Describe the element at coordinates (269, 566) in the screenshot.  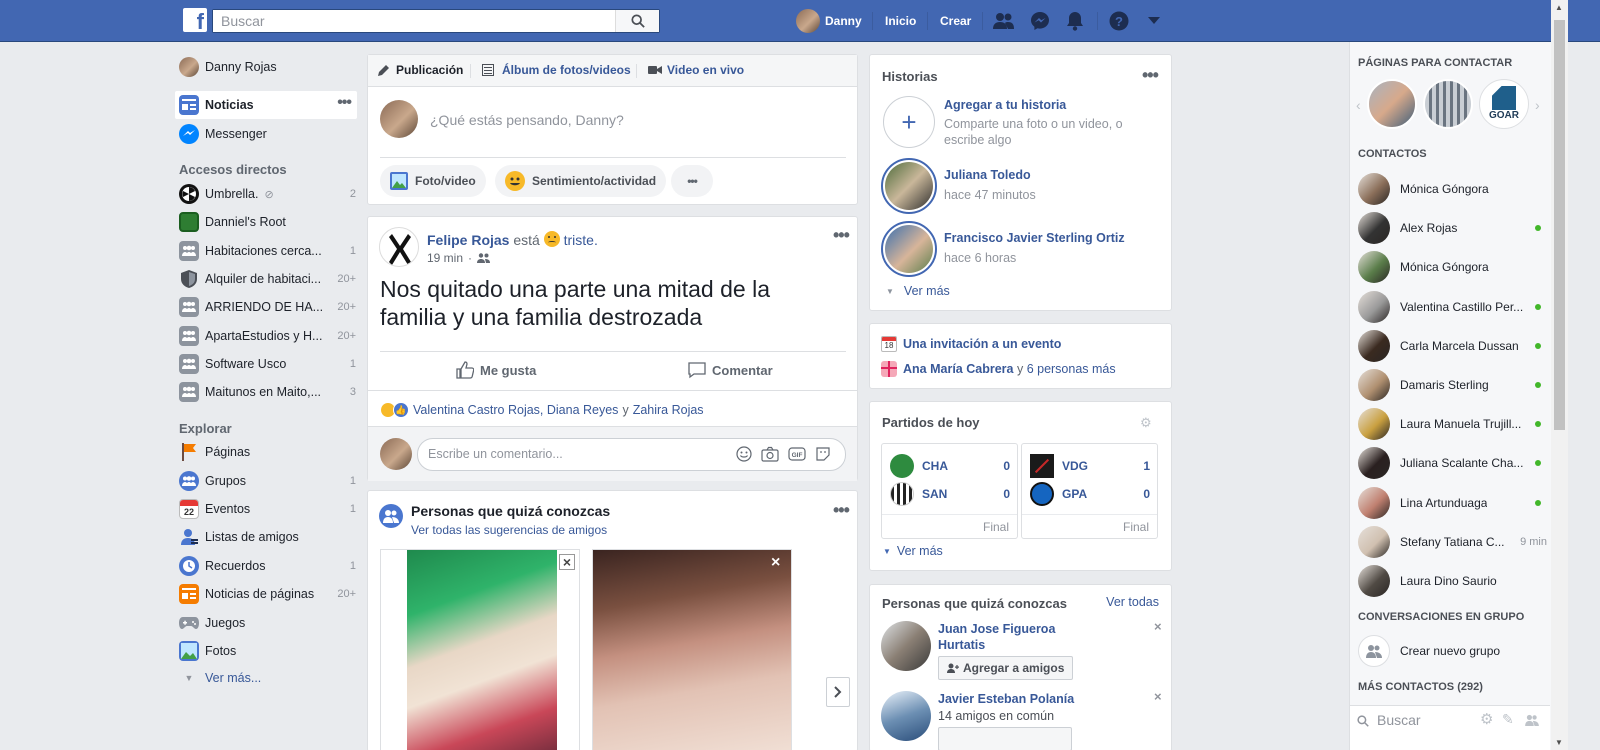
I see `sidebar-item-memories: Recuerdos 1` at that location.